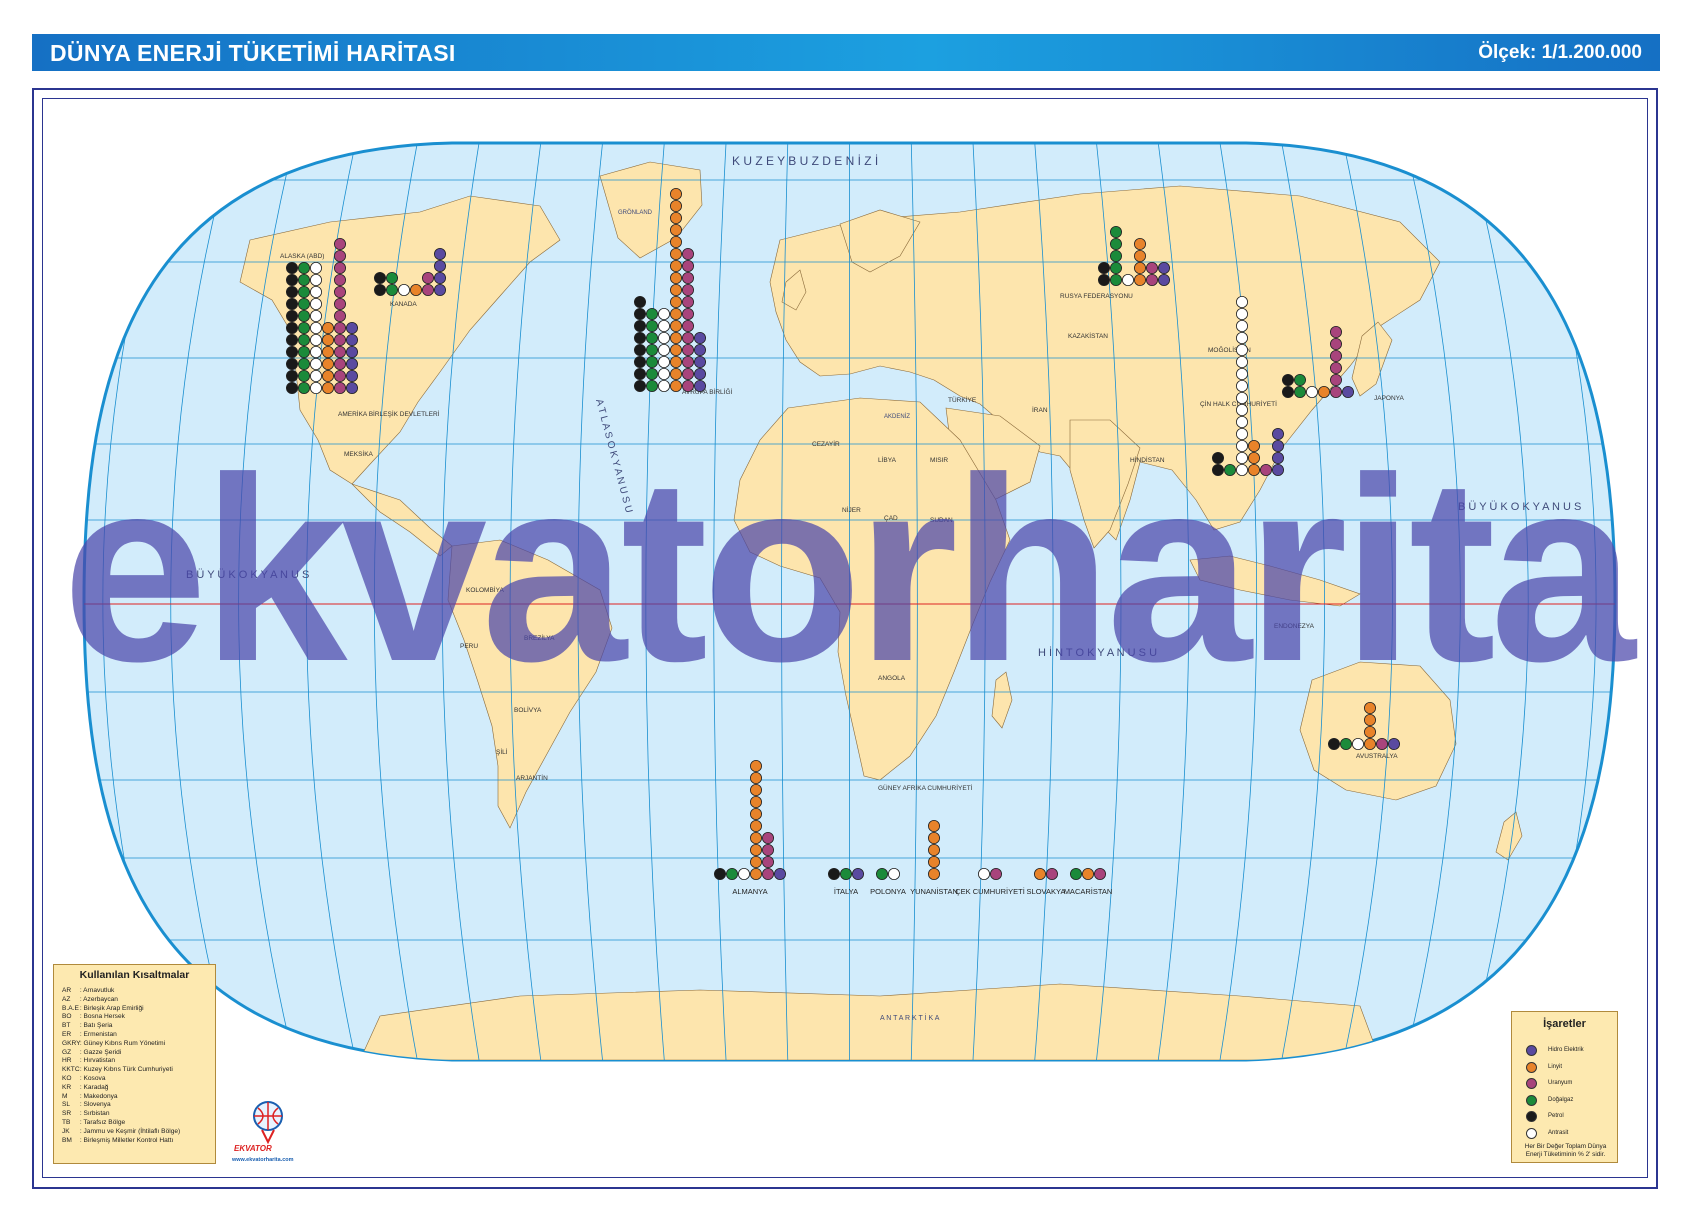 The image size is (1693, 1221). I want to click on globe-logo-icon, so click(268, 1122).